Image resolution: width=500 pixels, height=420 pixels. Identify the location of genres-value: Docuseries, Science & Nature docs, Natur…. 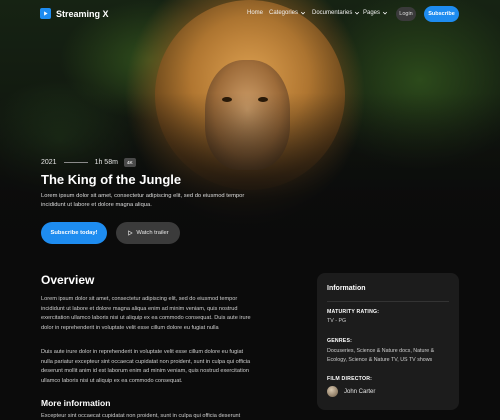
(381, 355).